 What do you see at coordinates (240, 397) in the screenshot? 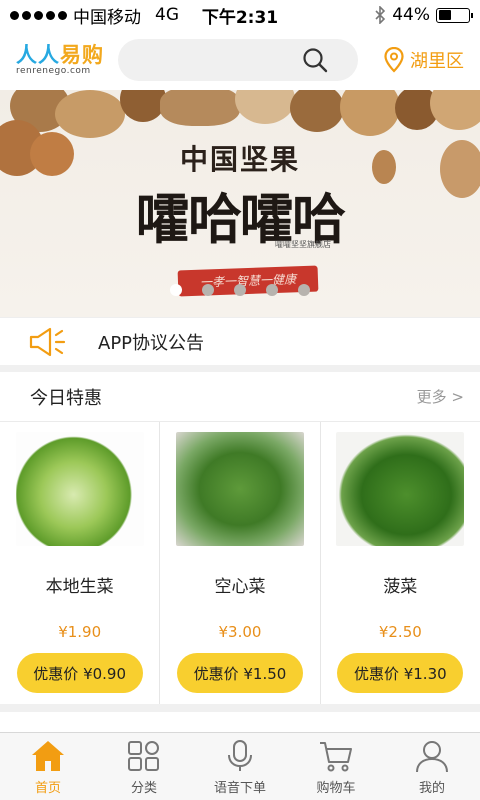
I see `deals-header: 今日特惠 更多 >` at bounding box center [240, 397].